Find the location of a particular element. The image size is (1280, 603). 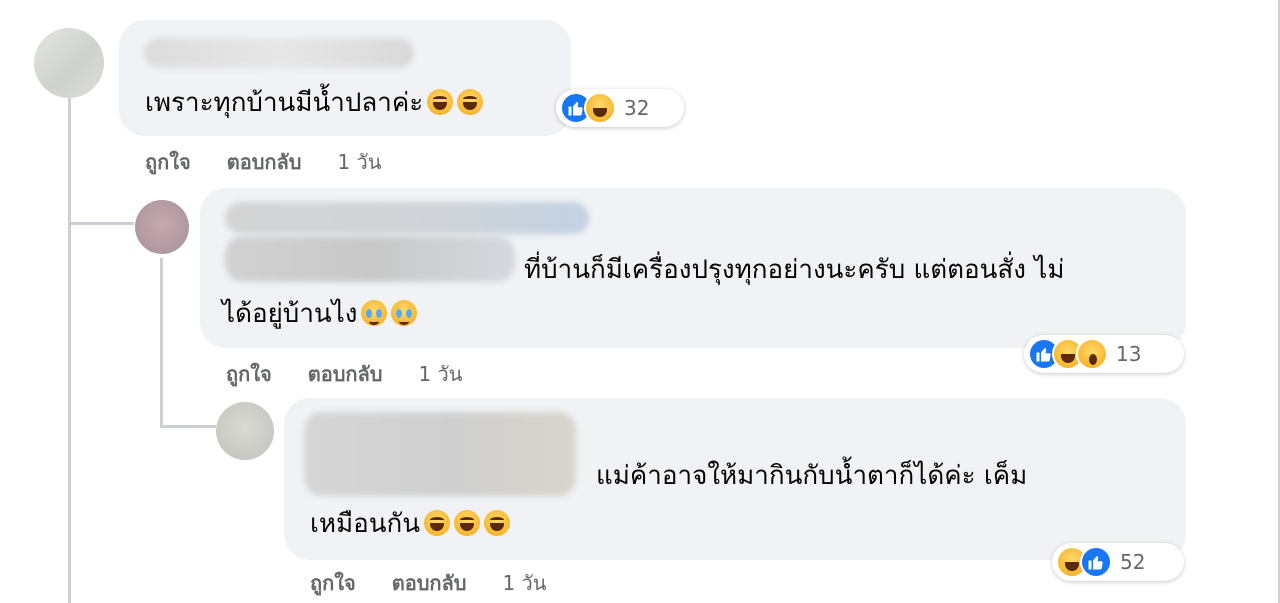

comment-text: แม่ค้าอาจให้มากินกับน้ำตาก็ได้ค่ะ เค็ม is located at coordinates (811, 476).